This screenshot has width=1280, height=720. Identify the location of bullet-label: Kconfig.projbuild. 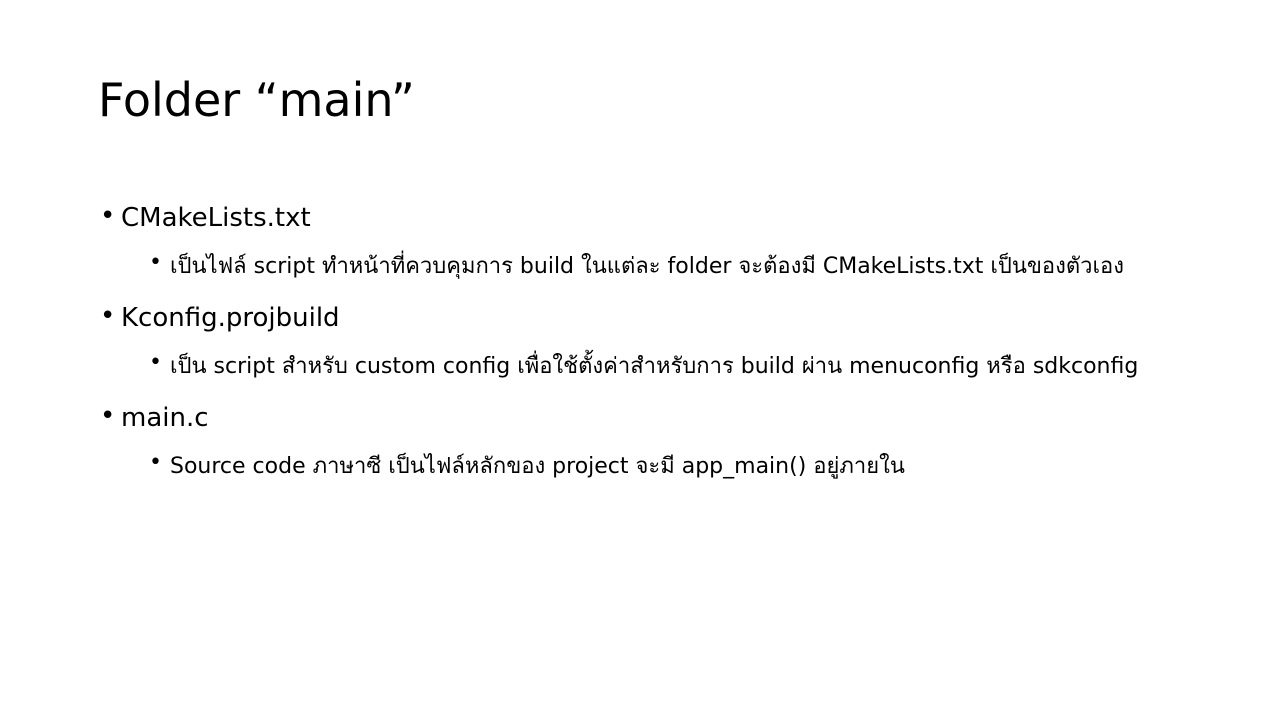
(230, 318).